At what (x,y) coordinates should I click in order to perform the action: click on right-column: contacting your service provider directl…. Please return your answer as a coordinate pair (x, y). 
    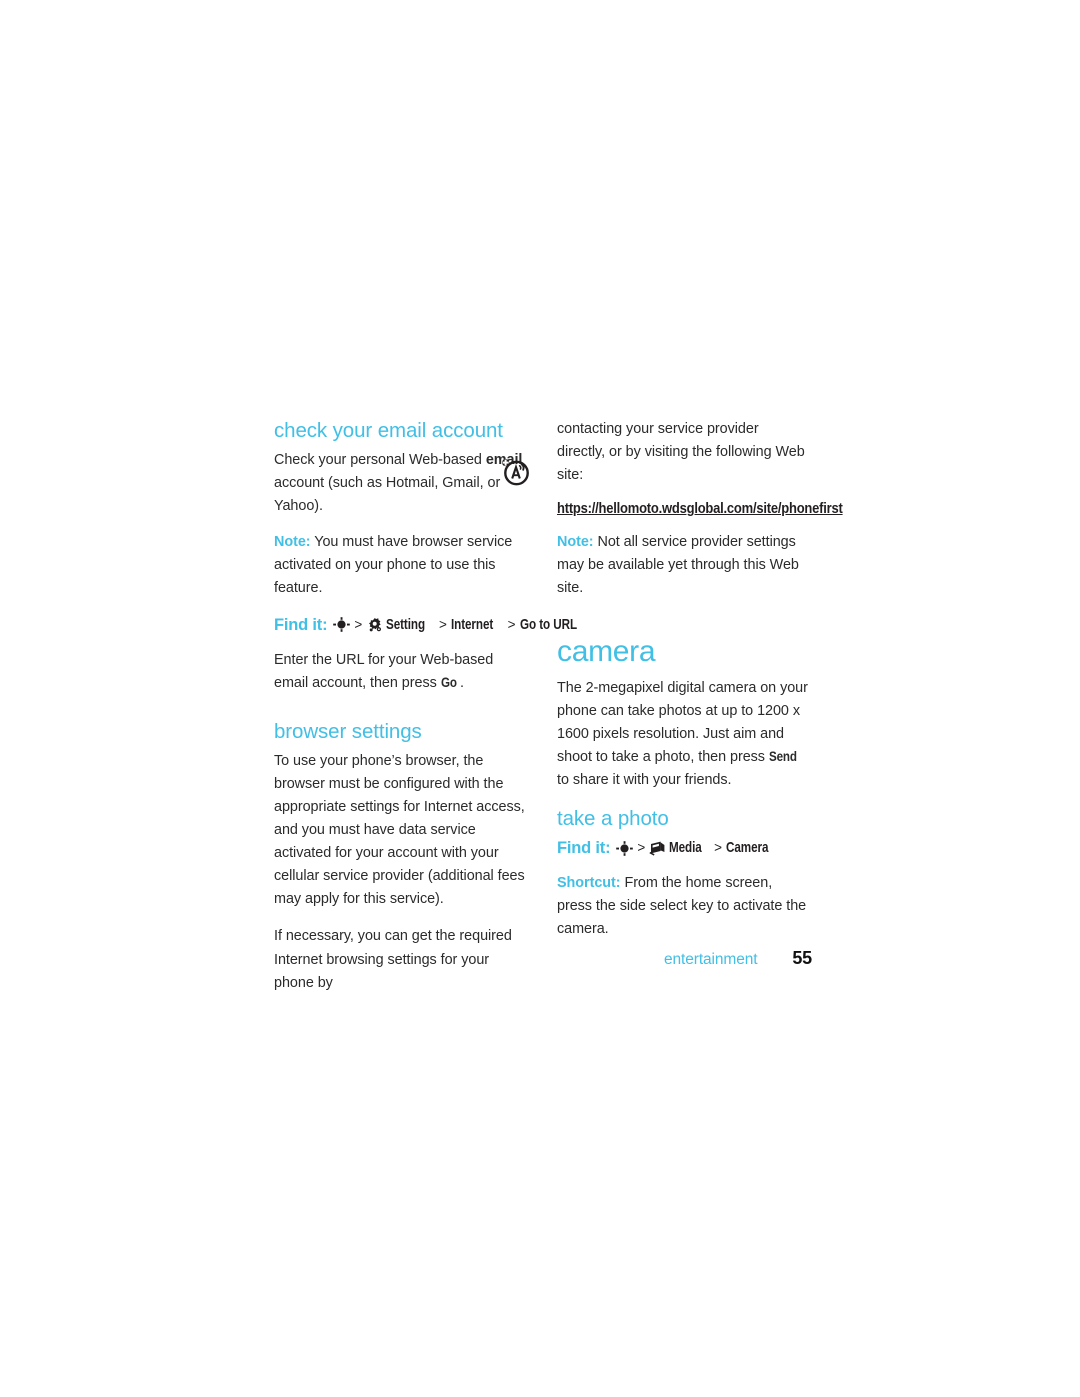
    Looking at the image, I should click on (700, 686).